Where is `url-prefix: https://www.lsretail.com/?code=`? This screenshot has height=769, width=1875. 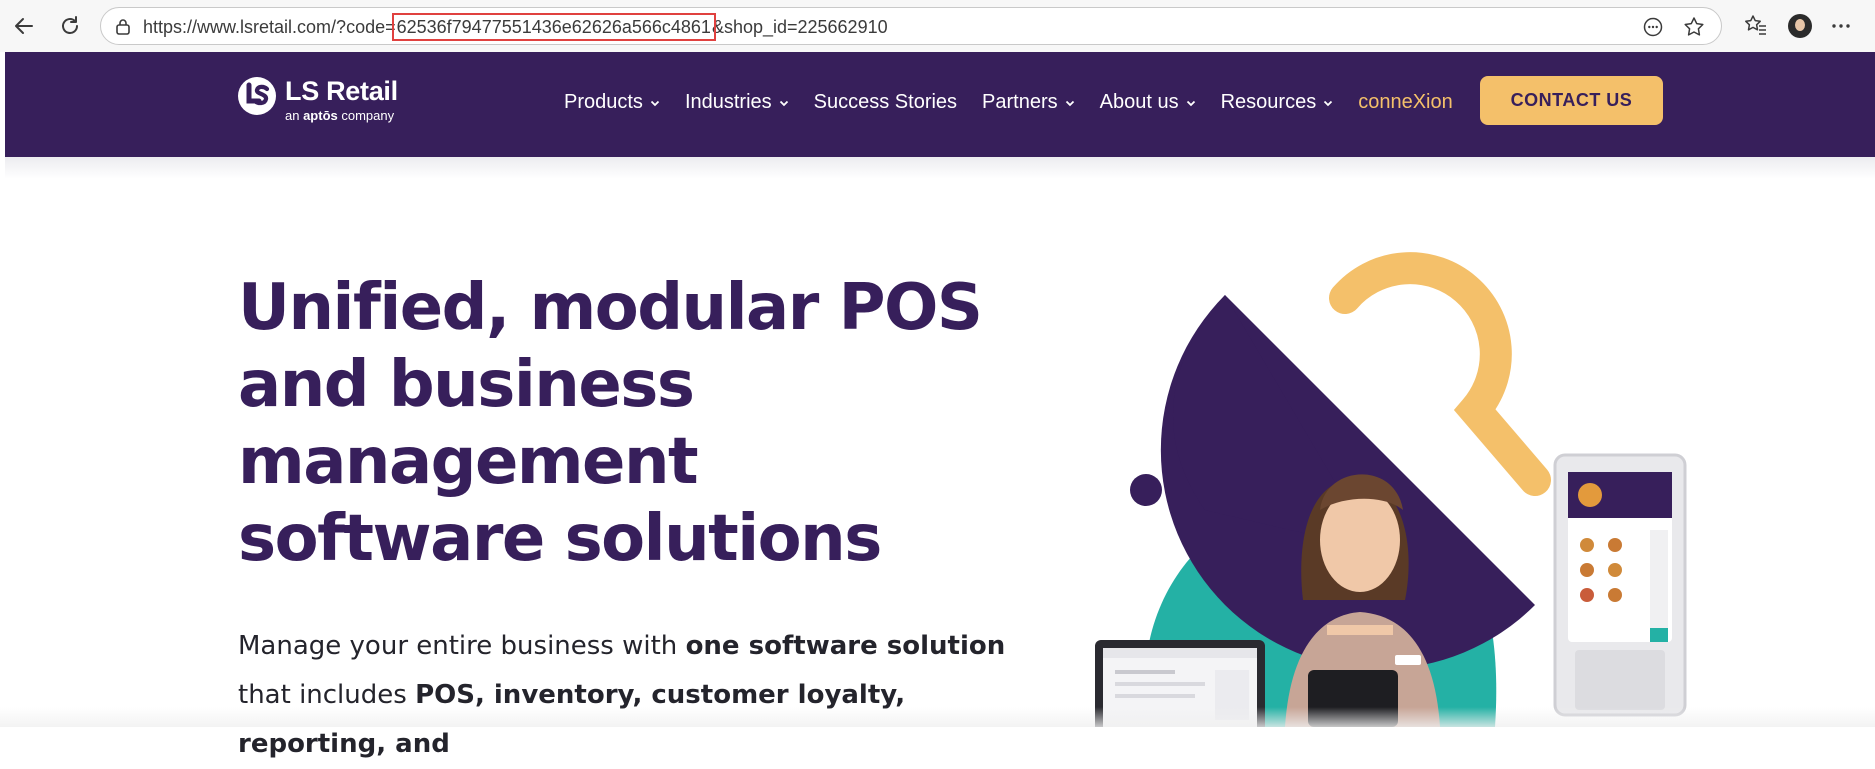
url-prefix: https://www.lsretail.com/?code= is located at coordinates (269, 27).